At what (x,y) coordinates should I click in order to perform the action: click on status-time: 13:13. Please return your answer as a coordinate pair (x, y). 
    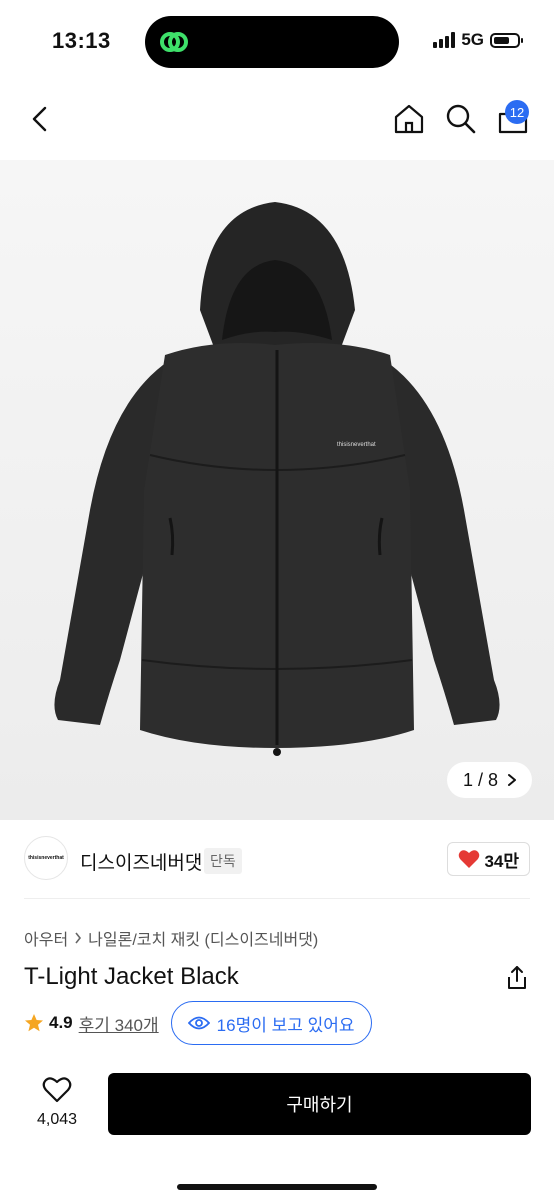
    Looking at the image, I should click on (81, 40).